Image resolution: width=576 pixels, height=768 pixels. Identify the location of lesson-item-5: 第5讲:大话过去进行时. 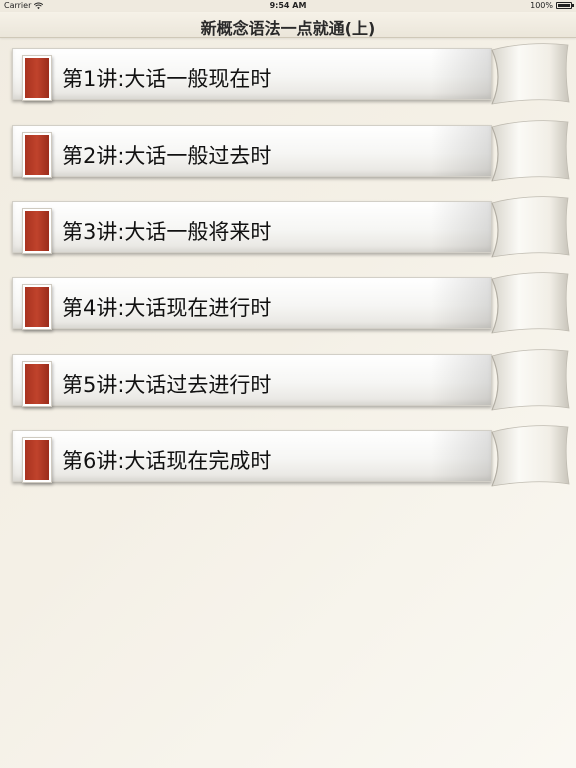
(291, 380).